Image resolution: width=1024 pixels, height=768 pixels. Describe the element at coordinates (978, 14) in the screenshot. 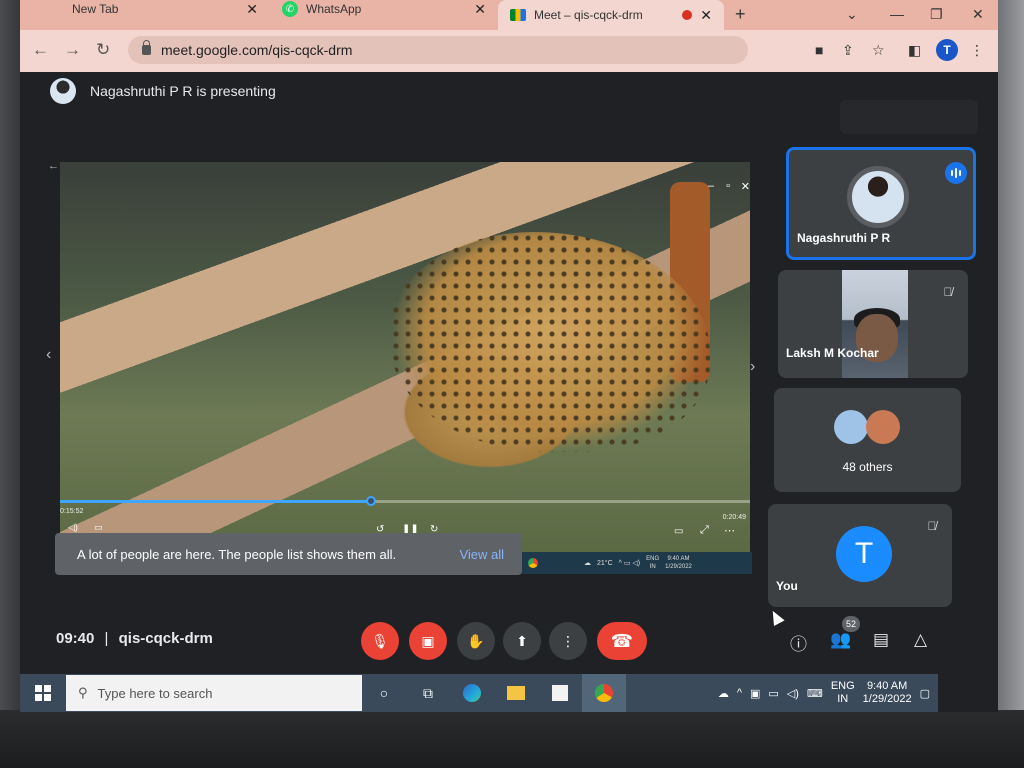

I see `close-window-button: ✕` at that location.